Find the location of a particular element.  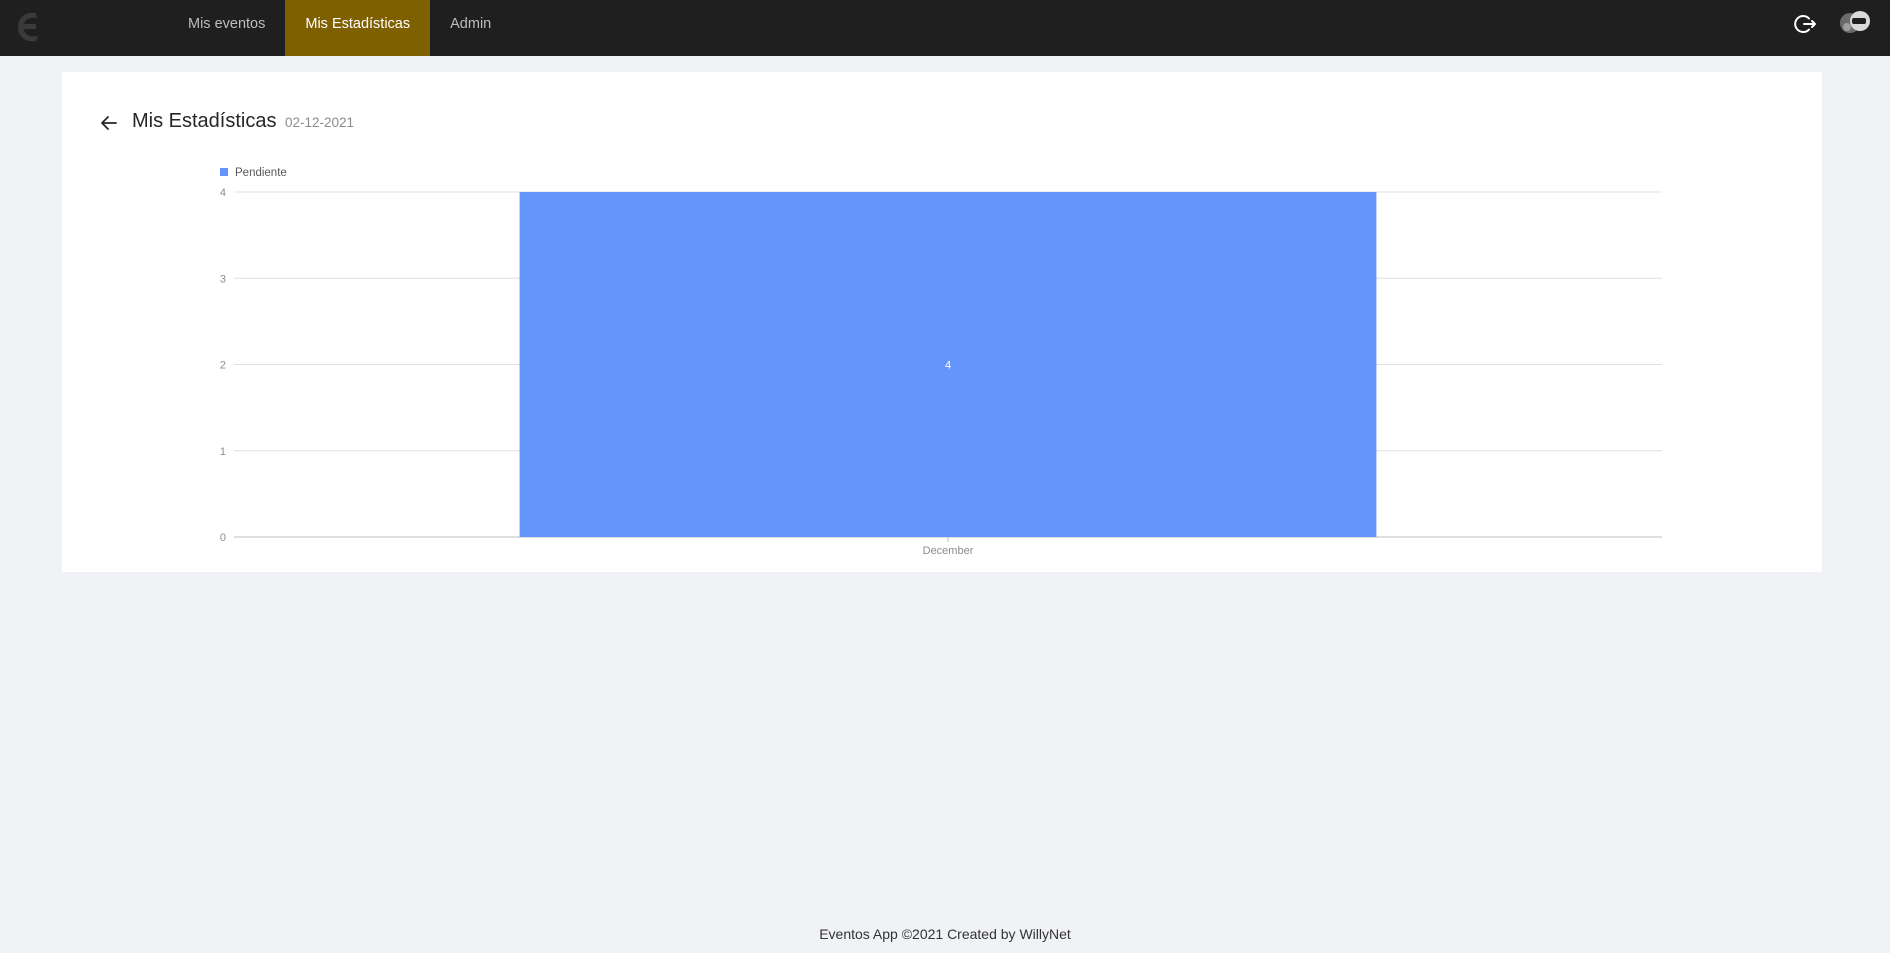

top-navbar: Mis eventos Mis Estadísticas Admin is located at coordinates (945, 28).